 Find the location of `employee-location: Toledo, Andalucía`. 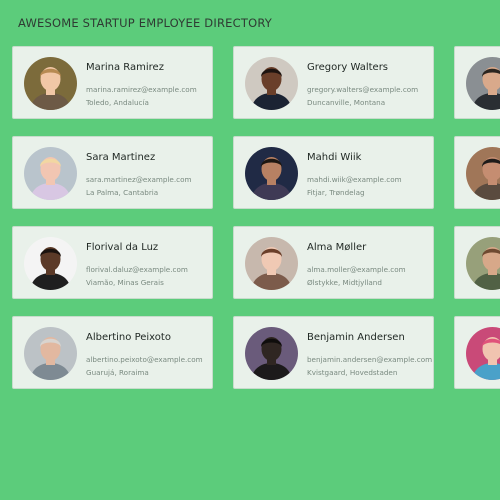

employee-location: Toledo, Andalucía is located at coordinates (117, 102).